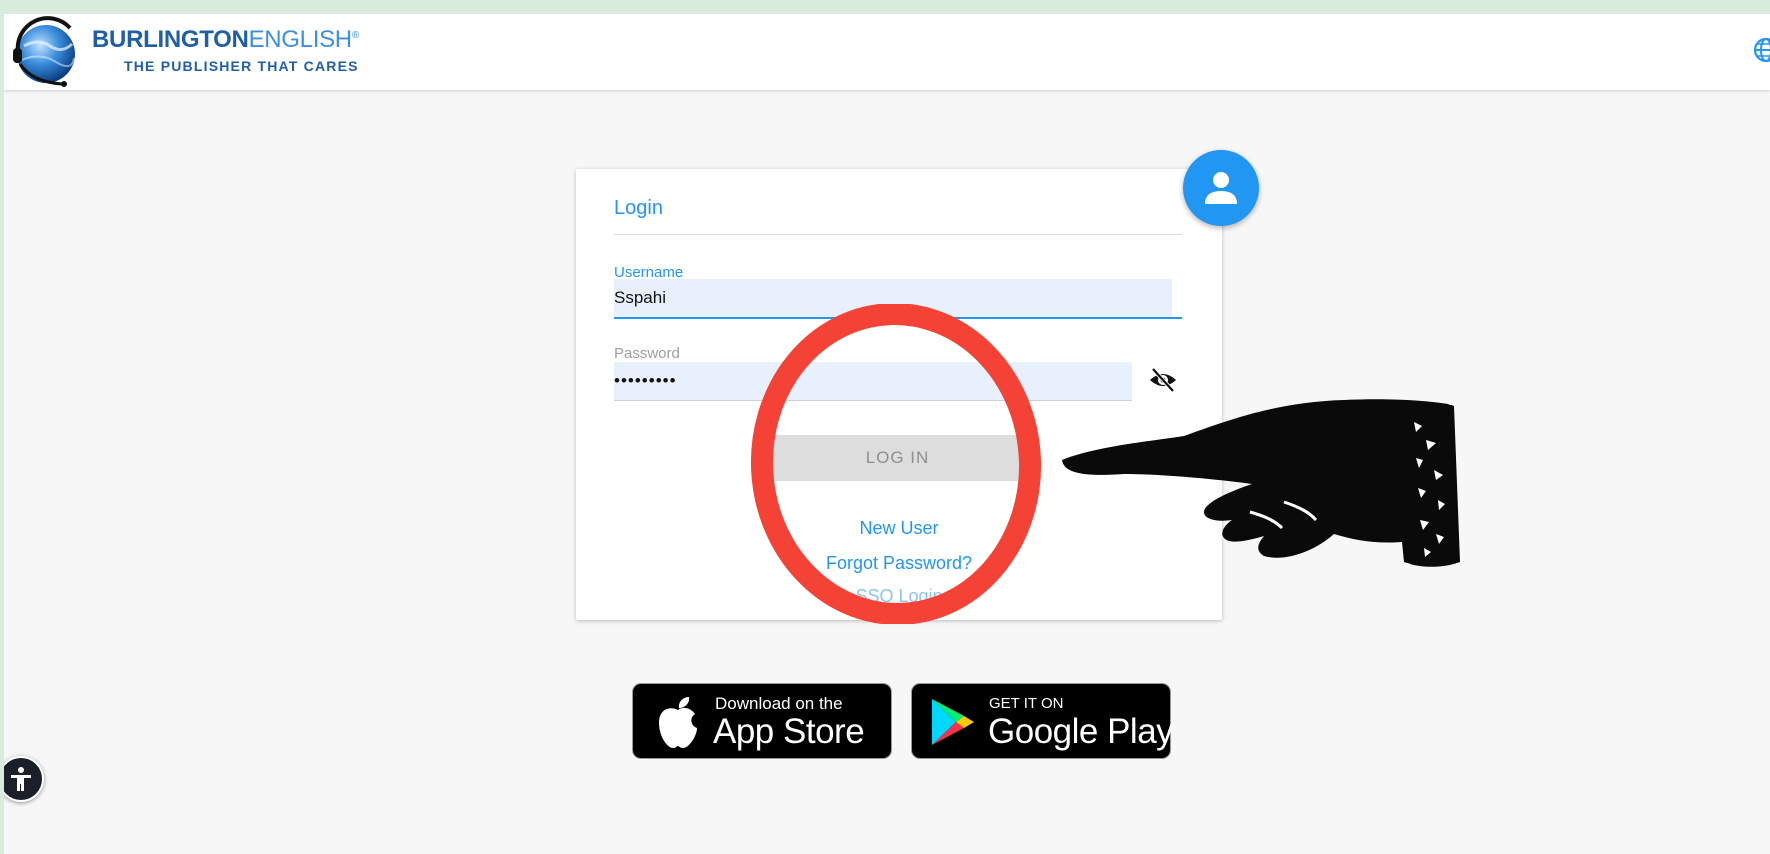  Describe the element at coordinates (898, 234) in the screenshot. I see `title-divider` at that location.